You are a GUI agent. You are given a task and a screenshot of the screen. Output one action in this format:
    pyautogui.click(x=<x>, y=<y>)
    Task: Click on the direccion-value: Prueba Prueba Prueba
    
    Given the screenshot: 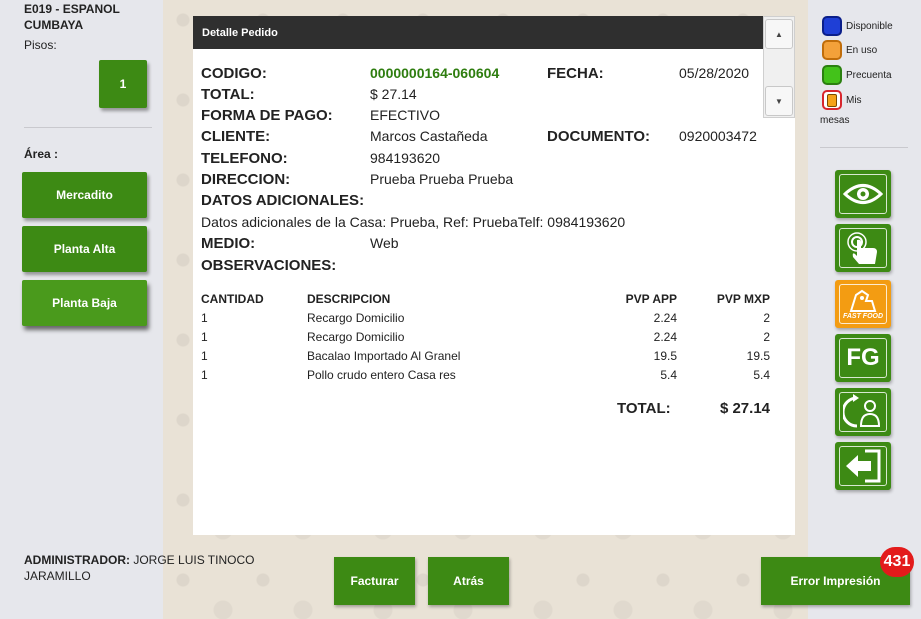 What is the action you would take?
    pyautogui.click(x=442, y=179)
    